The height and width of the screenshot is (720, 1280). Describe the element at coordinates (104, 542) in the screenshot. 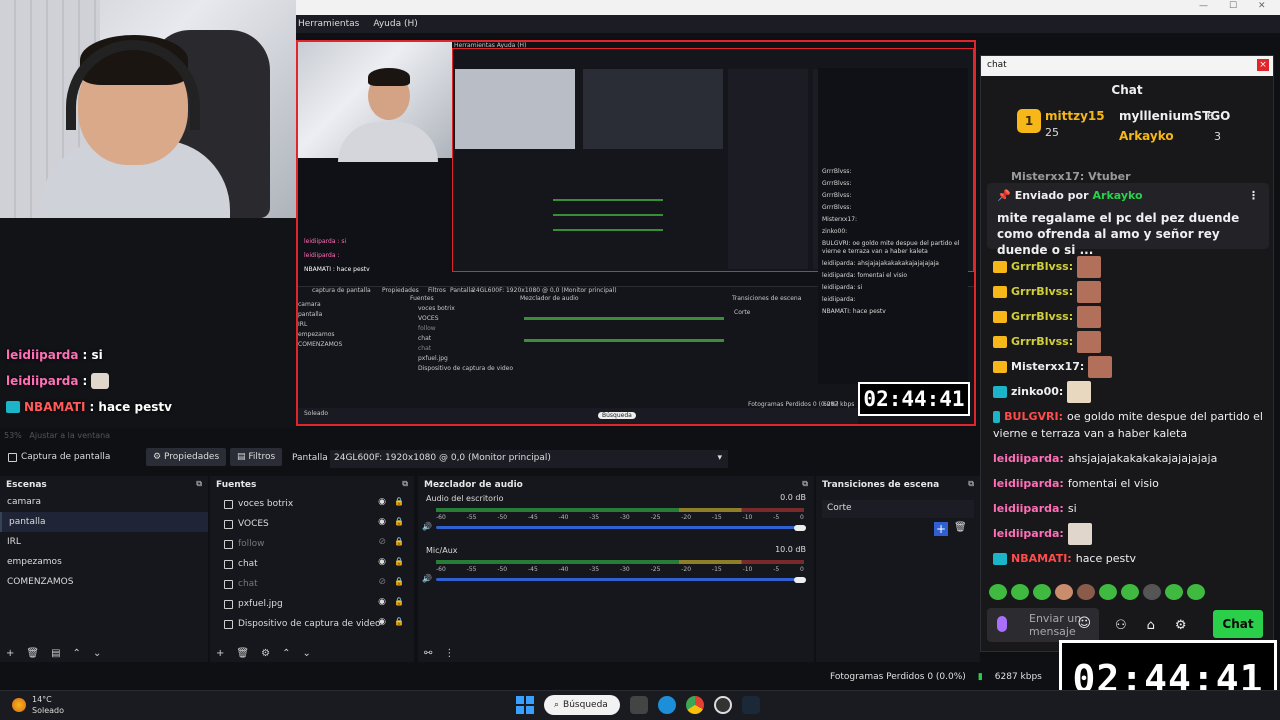

I see `scene-item: IRL` at that location.